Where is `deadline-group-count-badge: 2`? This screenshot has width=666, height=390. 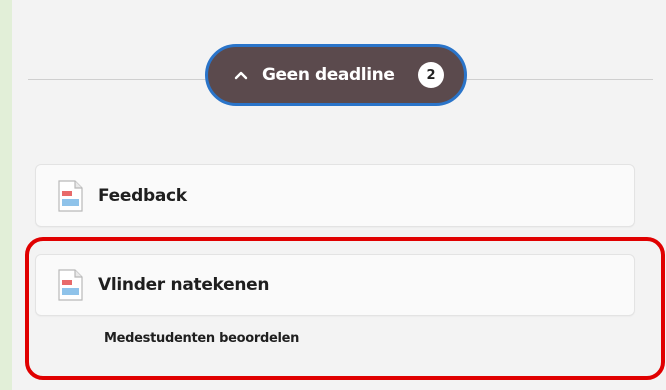 deadline-group-count-badge: 2 is located at coordinates (431, 75).